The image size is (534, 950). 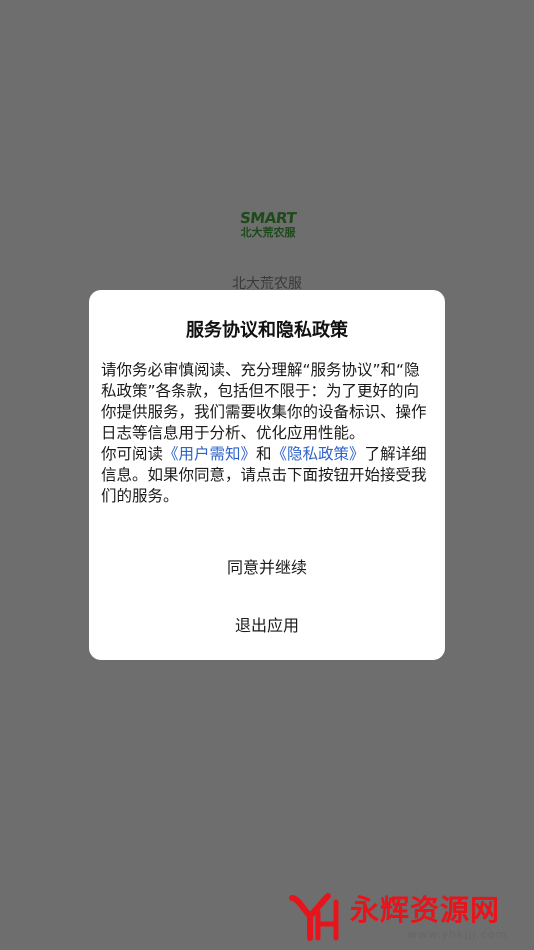 I want to click on exit-app-button: 退出应用, so click(x=267, y=623).